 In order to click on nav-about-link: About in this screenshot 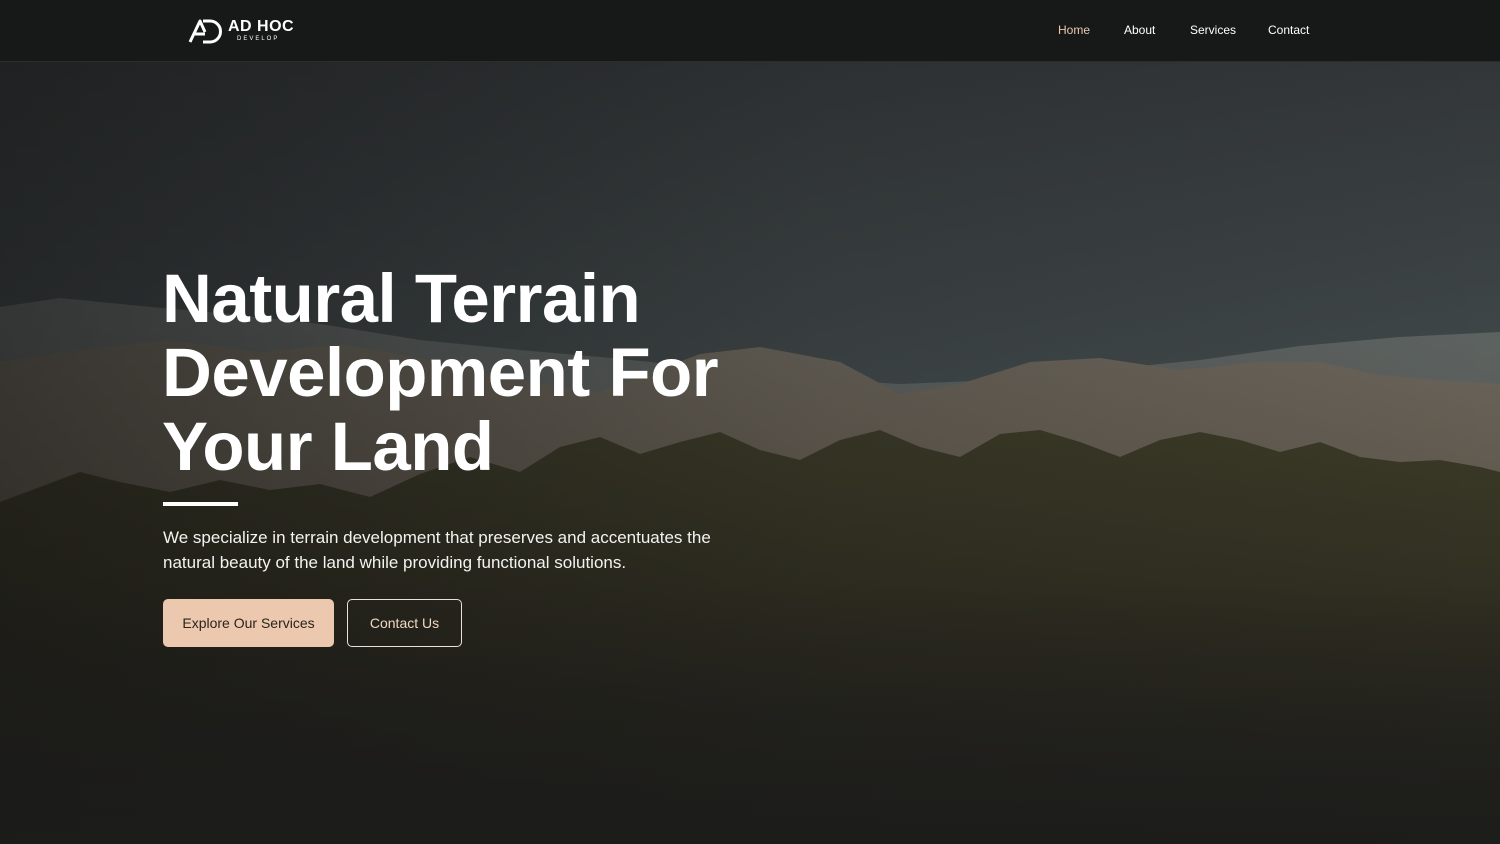, I will do `click(1139, 30)`.